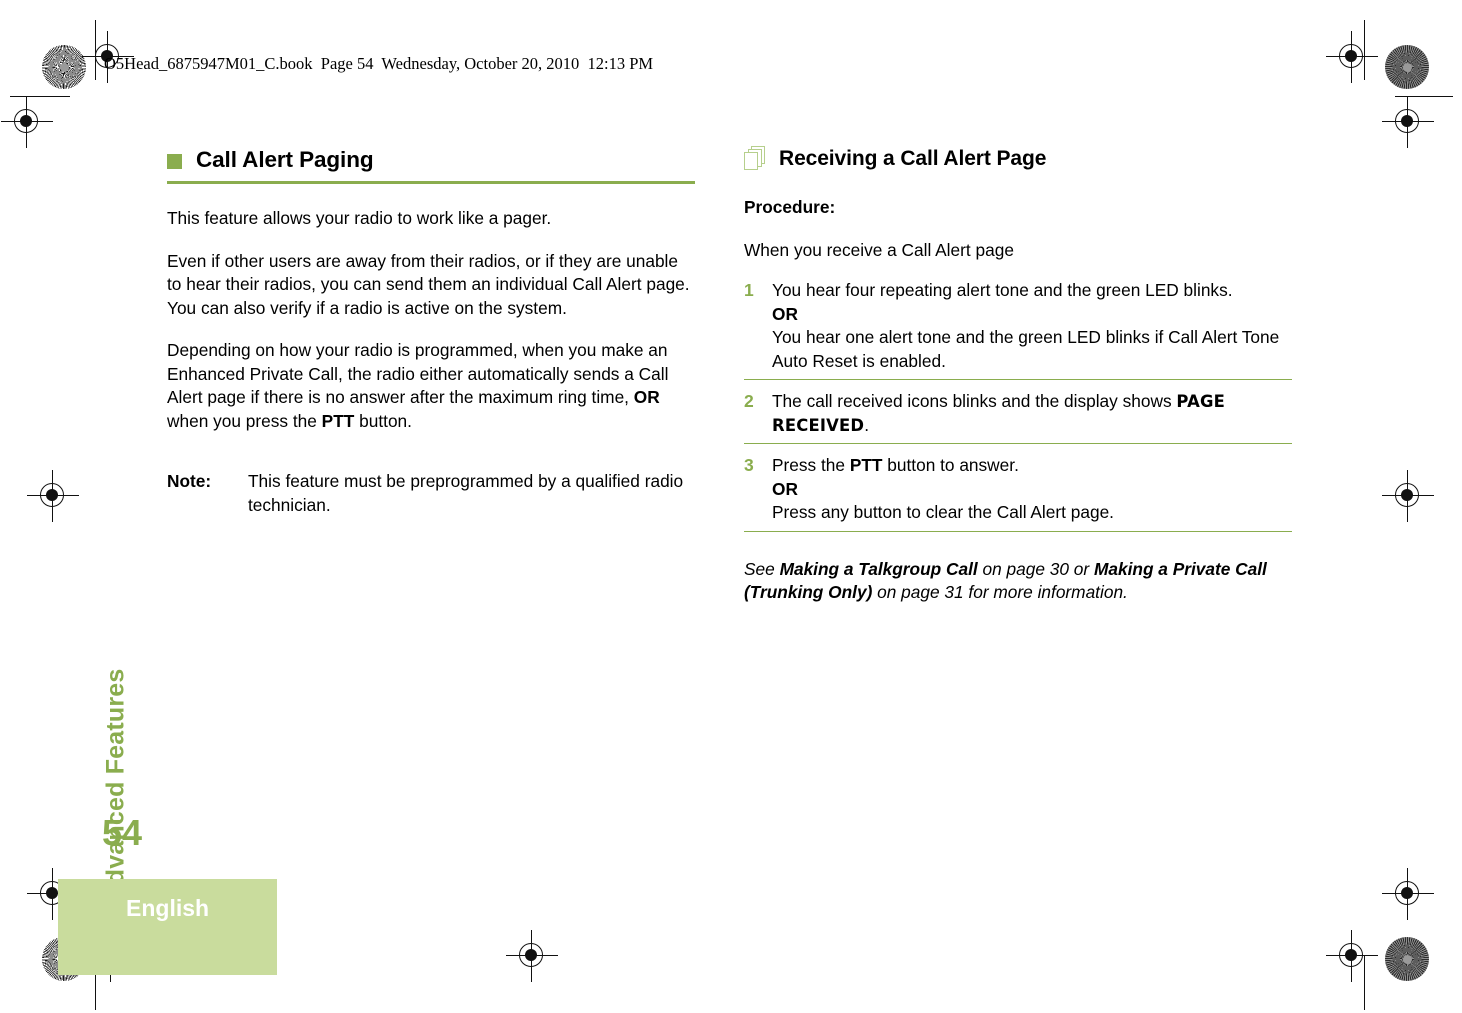 The image size is (1462, 1013). Describe the element at coordinates (867, 424) in the screenshot. I see `step-suffix: .` at that location.